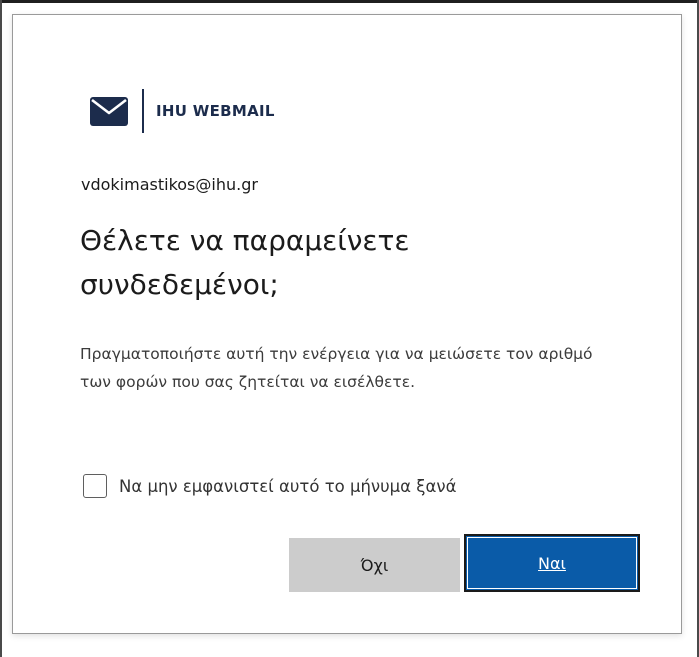 The image size is (699, 657). What do you see at coordinates (349, 1) in the screenshot?
I see `window-edge-top` at bounding box center [349, 1].